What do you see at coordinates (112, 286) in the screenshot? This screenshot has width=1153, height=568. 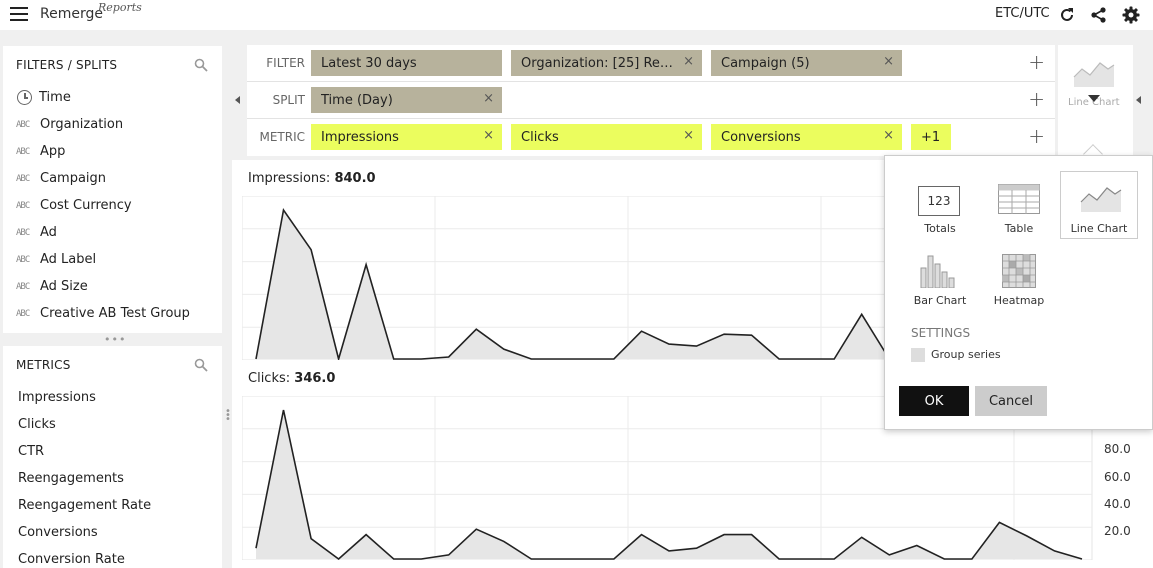 I see `sidebar-item-ad-size: ABC Ad Size` at bounding box center [112, 286].